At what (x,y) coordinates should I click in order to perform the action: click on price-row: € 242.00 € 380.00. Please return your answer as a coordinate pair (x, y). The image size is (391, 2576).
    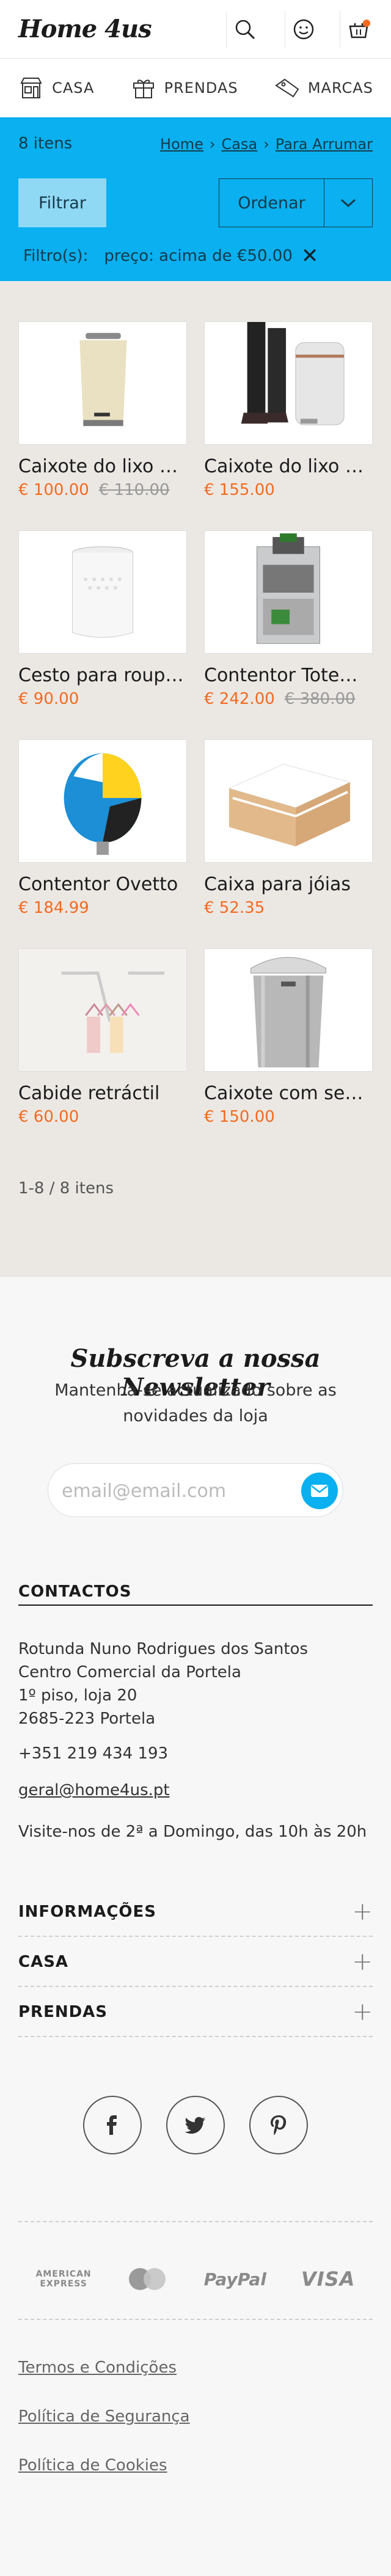
    Looking at the image, I should click on (288, 699).